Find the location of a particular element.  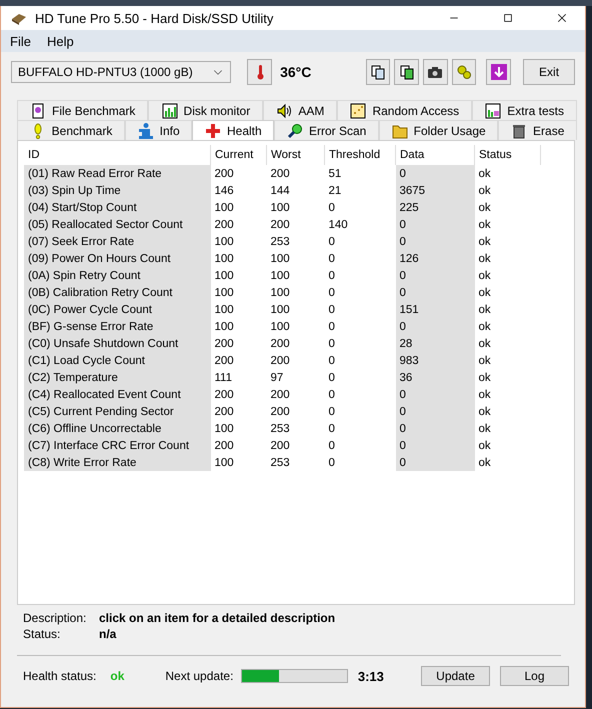

drive-dropdown: BUFFALO HD-PNTU3 (1000 gB) is located at coordinates (121, 72).